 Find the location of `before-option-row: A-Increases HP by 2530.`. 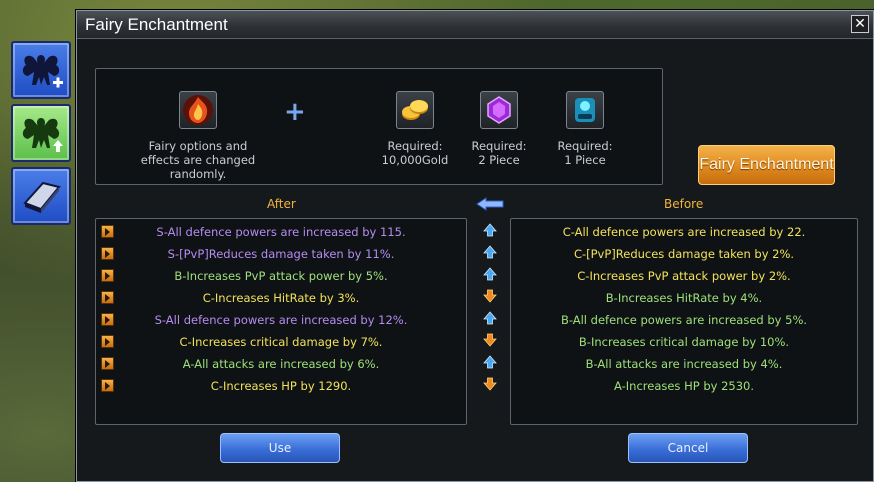

before-option-row: A-Increases HP by 2530. is located at coordinates (684, 386).